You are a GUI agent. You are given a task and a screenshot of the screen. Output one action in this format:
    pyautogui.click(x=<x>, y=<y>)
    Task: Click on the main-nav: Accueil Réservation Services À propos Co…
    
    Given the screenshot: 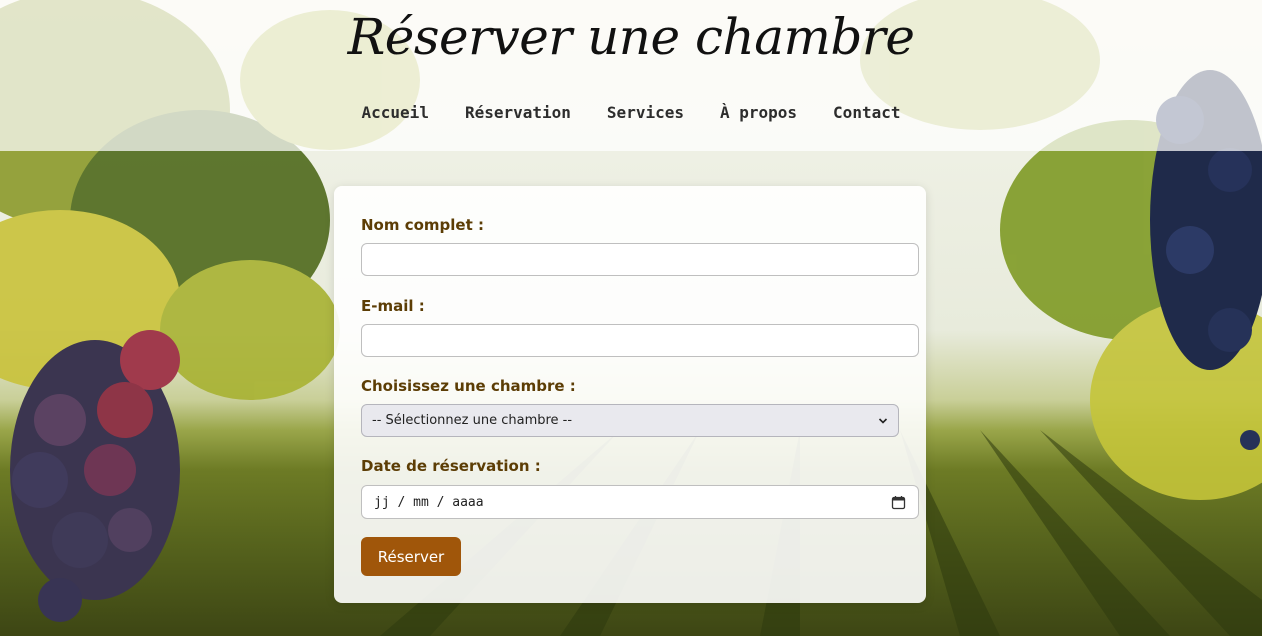 What is the action you would take?
    pyautogui.click(x=631, y=112)
    